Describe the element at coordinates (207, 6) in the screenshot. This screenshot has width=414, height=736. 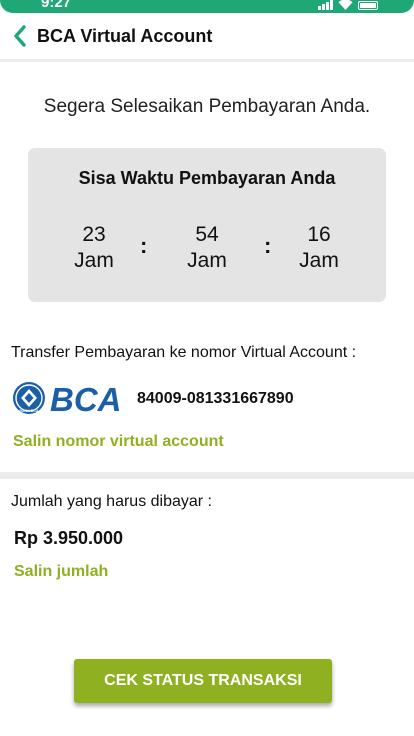
I see `status-bar: 9:27` at that location.